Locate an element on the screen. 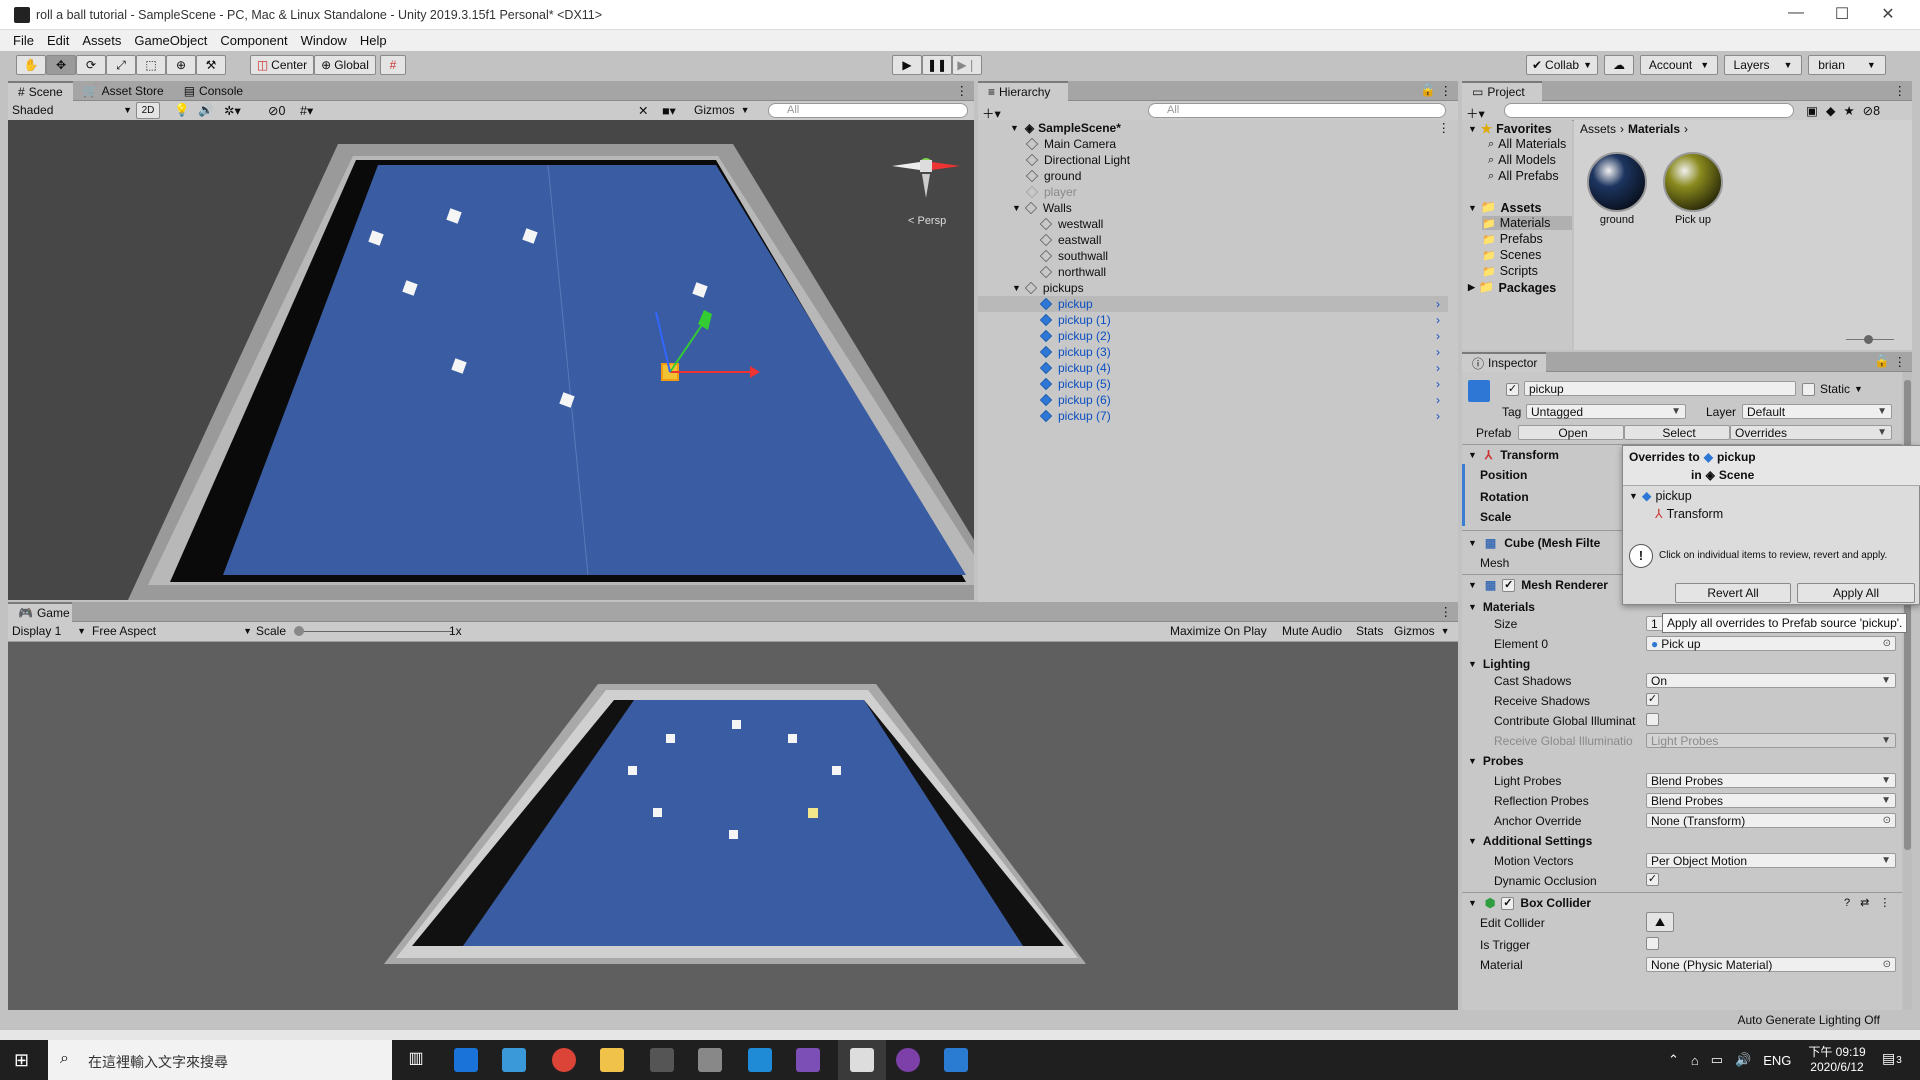 The width and height of the screenshot is (1920, 1080). expand-arrow-icon: ▼ is located at coordinates (1016, 208).